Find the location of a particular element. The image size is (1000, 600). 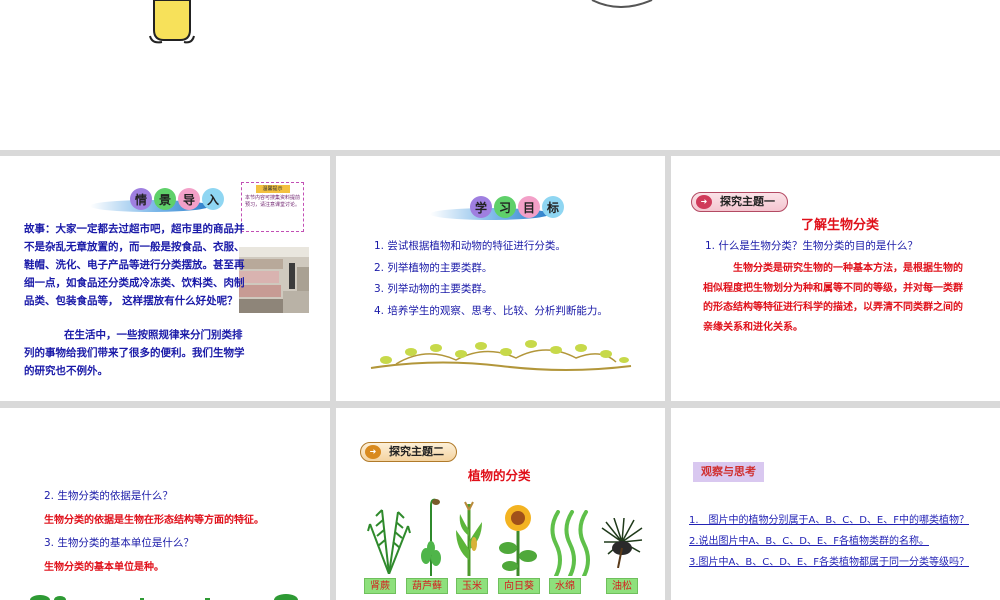

supermarket-photo is located at coordinates (274, 280).